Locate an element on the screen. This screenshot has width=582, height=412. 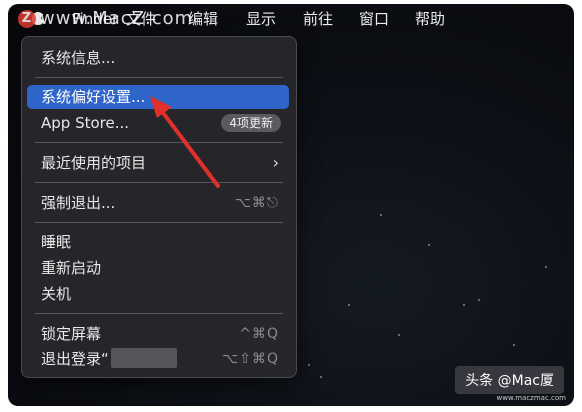
attribution-label: 头条 @Mac厦 is located at coordinates (509, 380).